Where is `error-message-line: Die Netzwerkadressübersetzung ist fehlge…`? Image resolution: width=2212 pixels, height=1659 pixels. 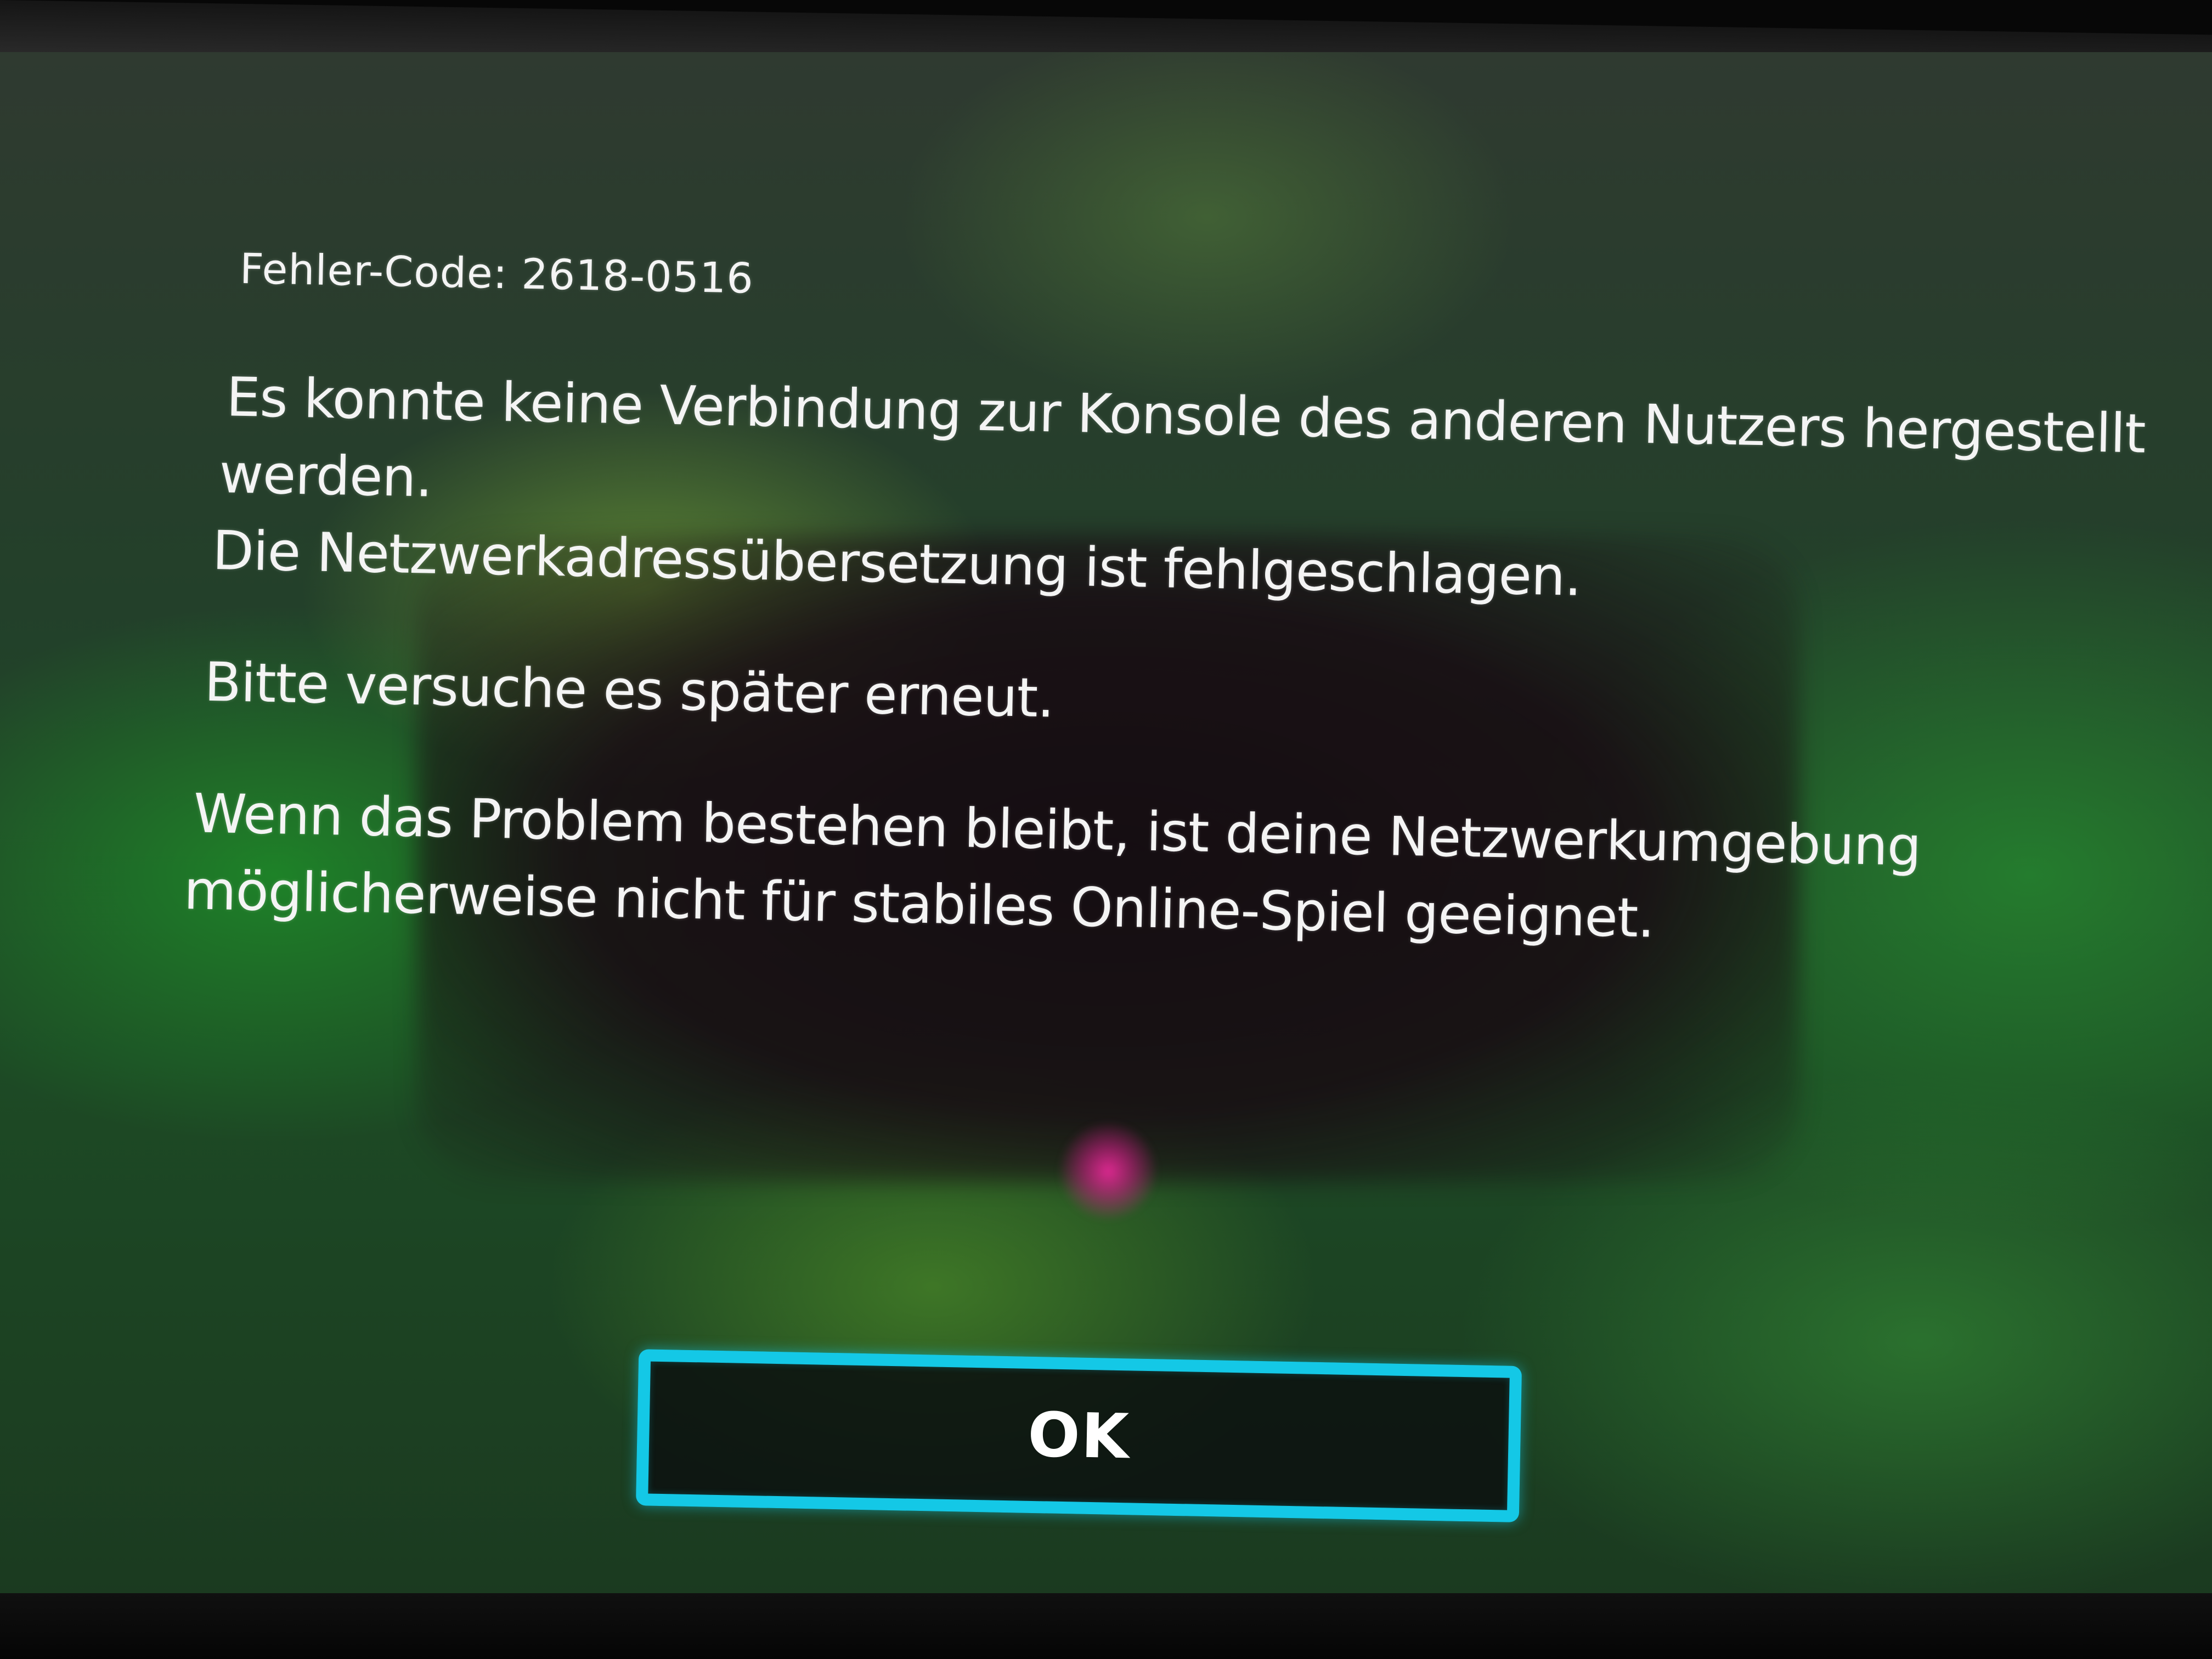 error-message-line: Die Netzwerkadressübersetzung ist fehlge… is located at coordinates (897, 563).